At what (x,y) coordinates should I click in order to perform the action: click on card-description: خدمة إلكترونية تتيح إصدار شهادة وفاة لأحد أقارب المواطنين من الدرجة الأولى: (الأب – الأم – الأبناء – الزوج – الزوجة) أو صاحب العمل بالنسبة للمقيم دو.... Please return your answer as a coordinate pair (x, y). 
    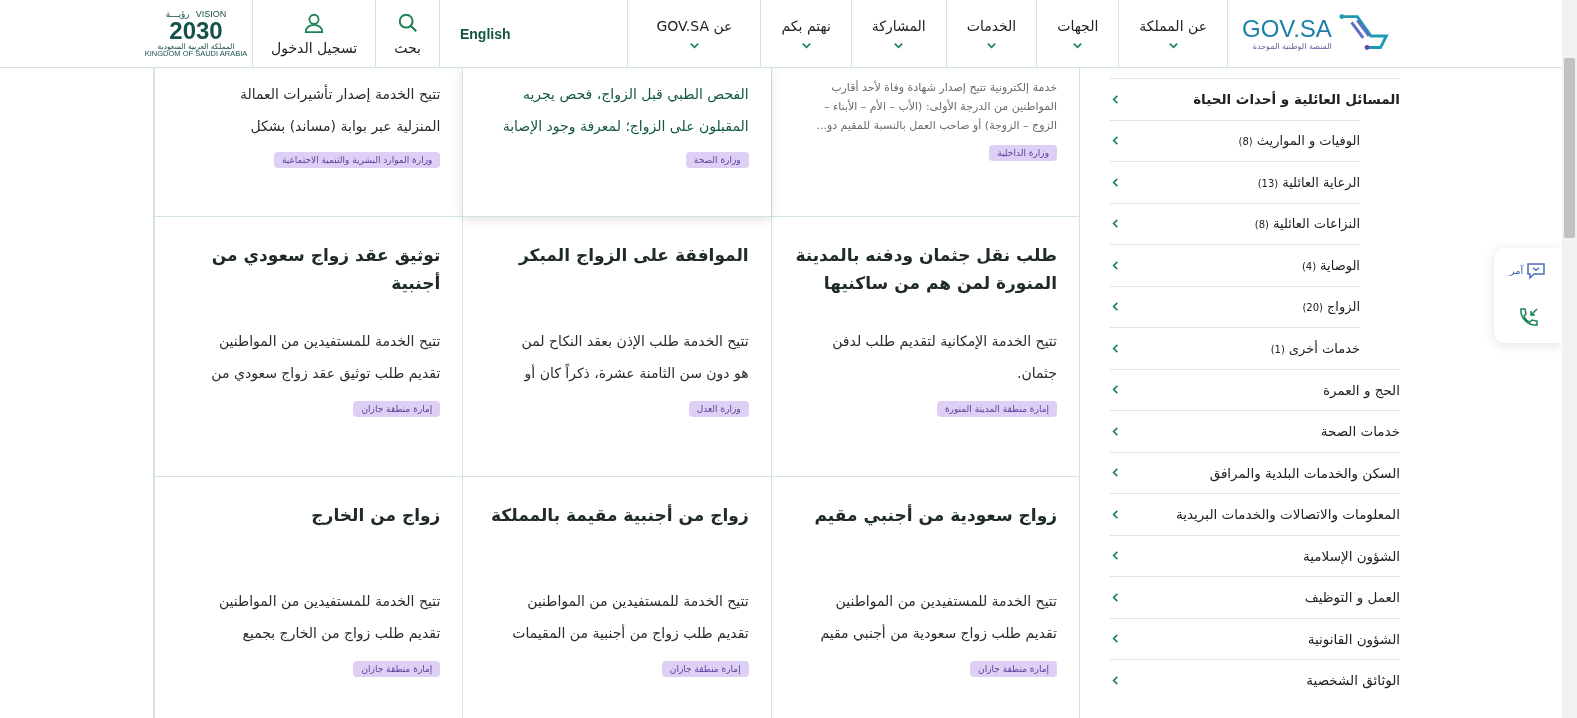
    Looking at the image, I should click on (936, 106).